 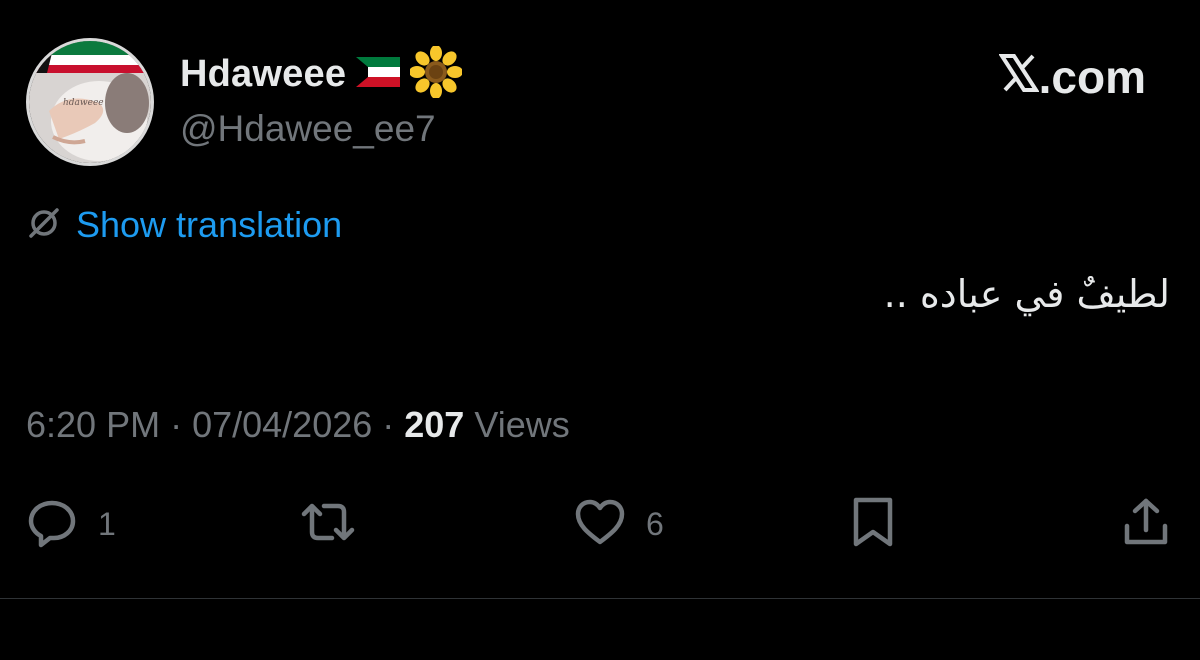 I want to click on user-handle: @Hdawee_ee7, so click(x=308, y=129).